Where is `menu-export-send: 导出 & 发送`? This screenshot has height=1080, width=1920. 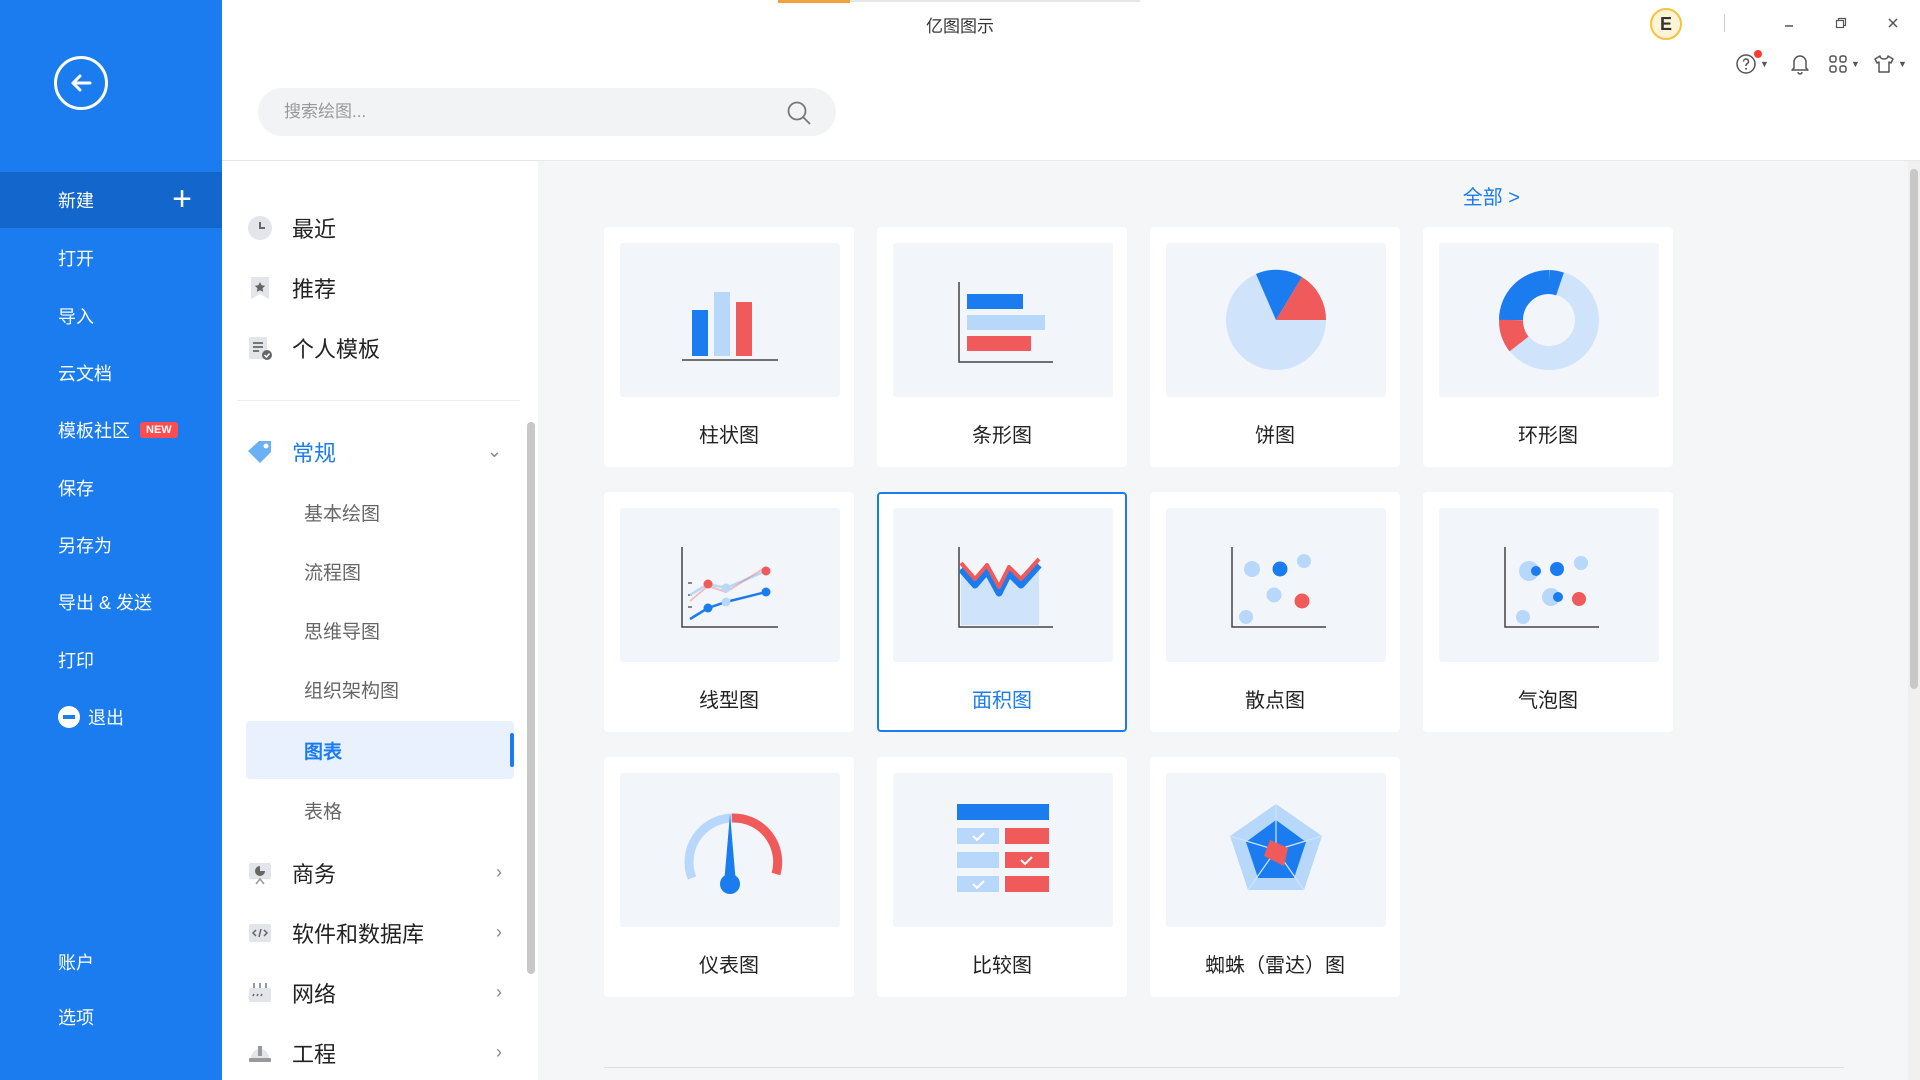
menu-export-send: 导出 & 发送 is located at coordinates (111, 602).